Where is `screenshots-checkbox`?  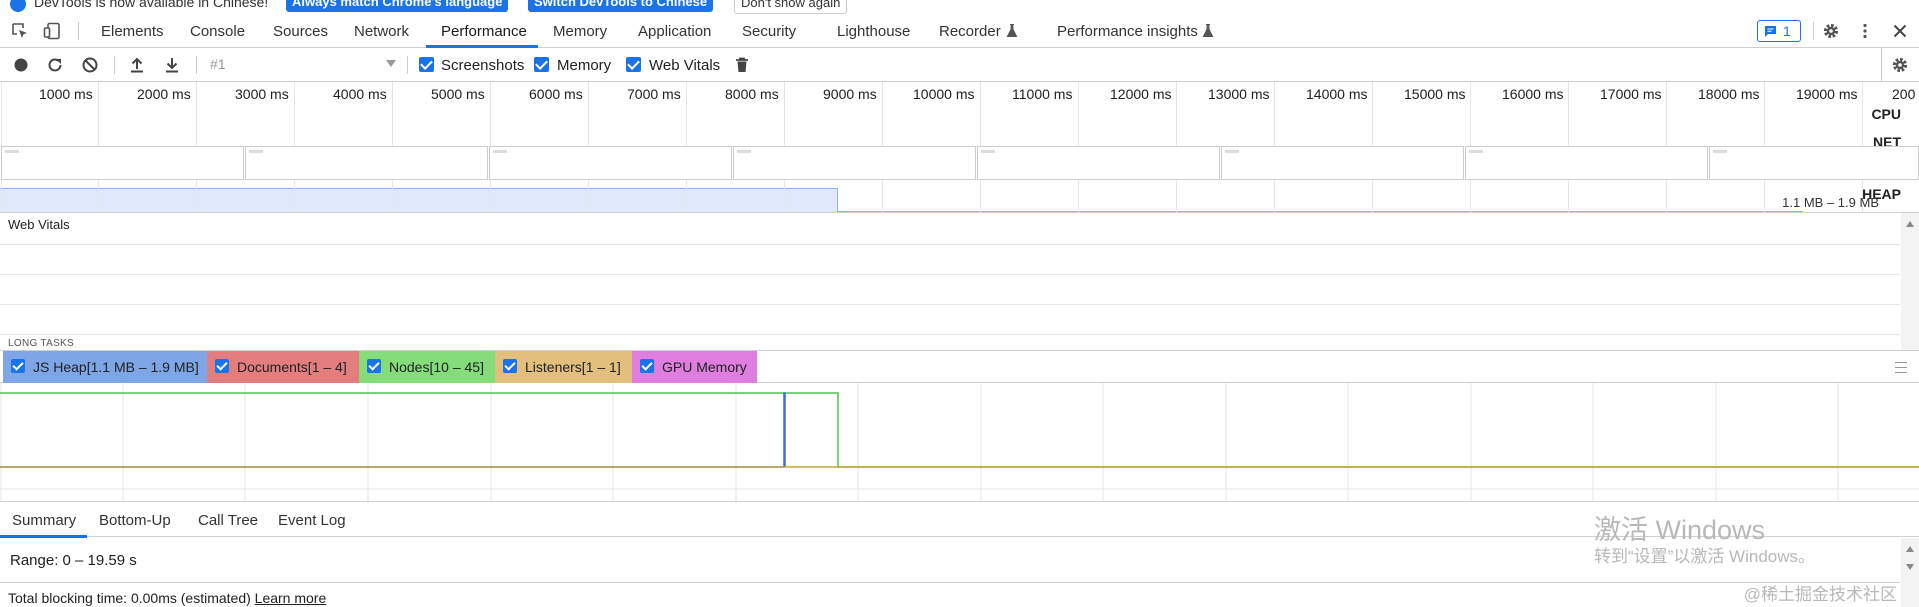
screenshots-checkbox is located at coordinates (426, 64).